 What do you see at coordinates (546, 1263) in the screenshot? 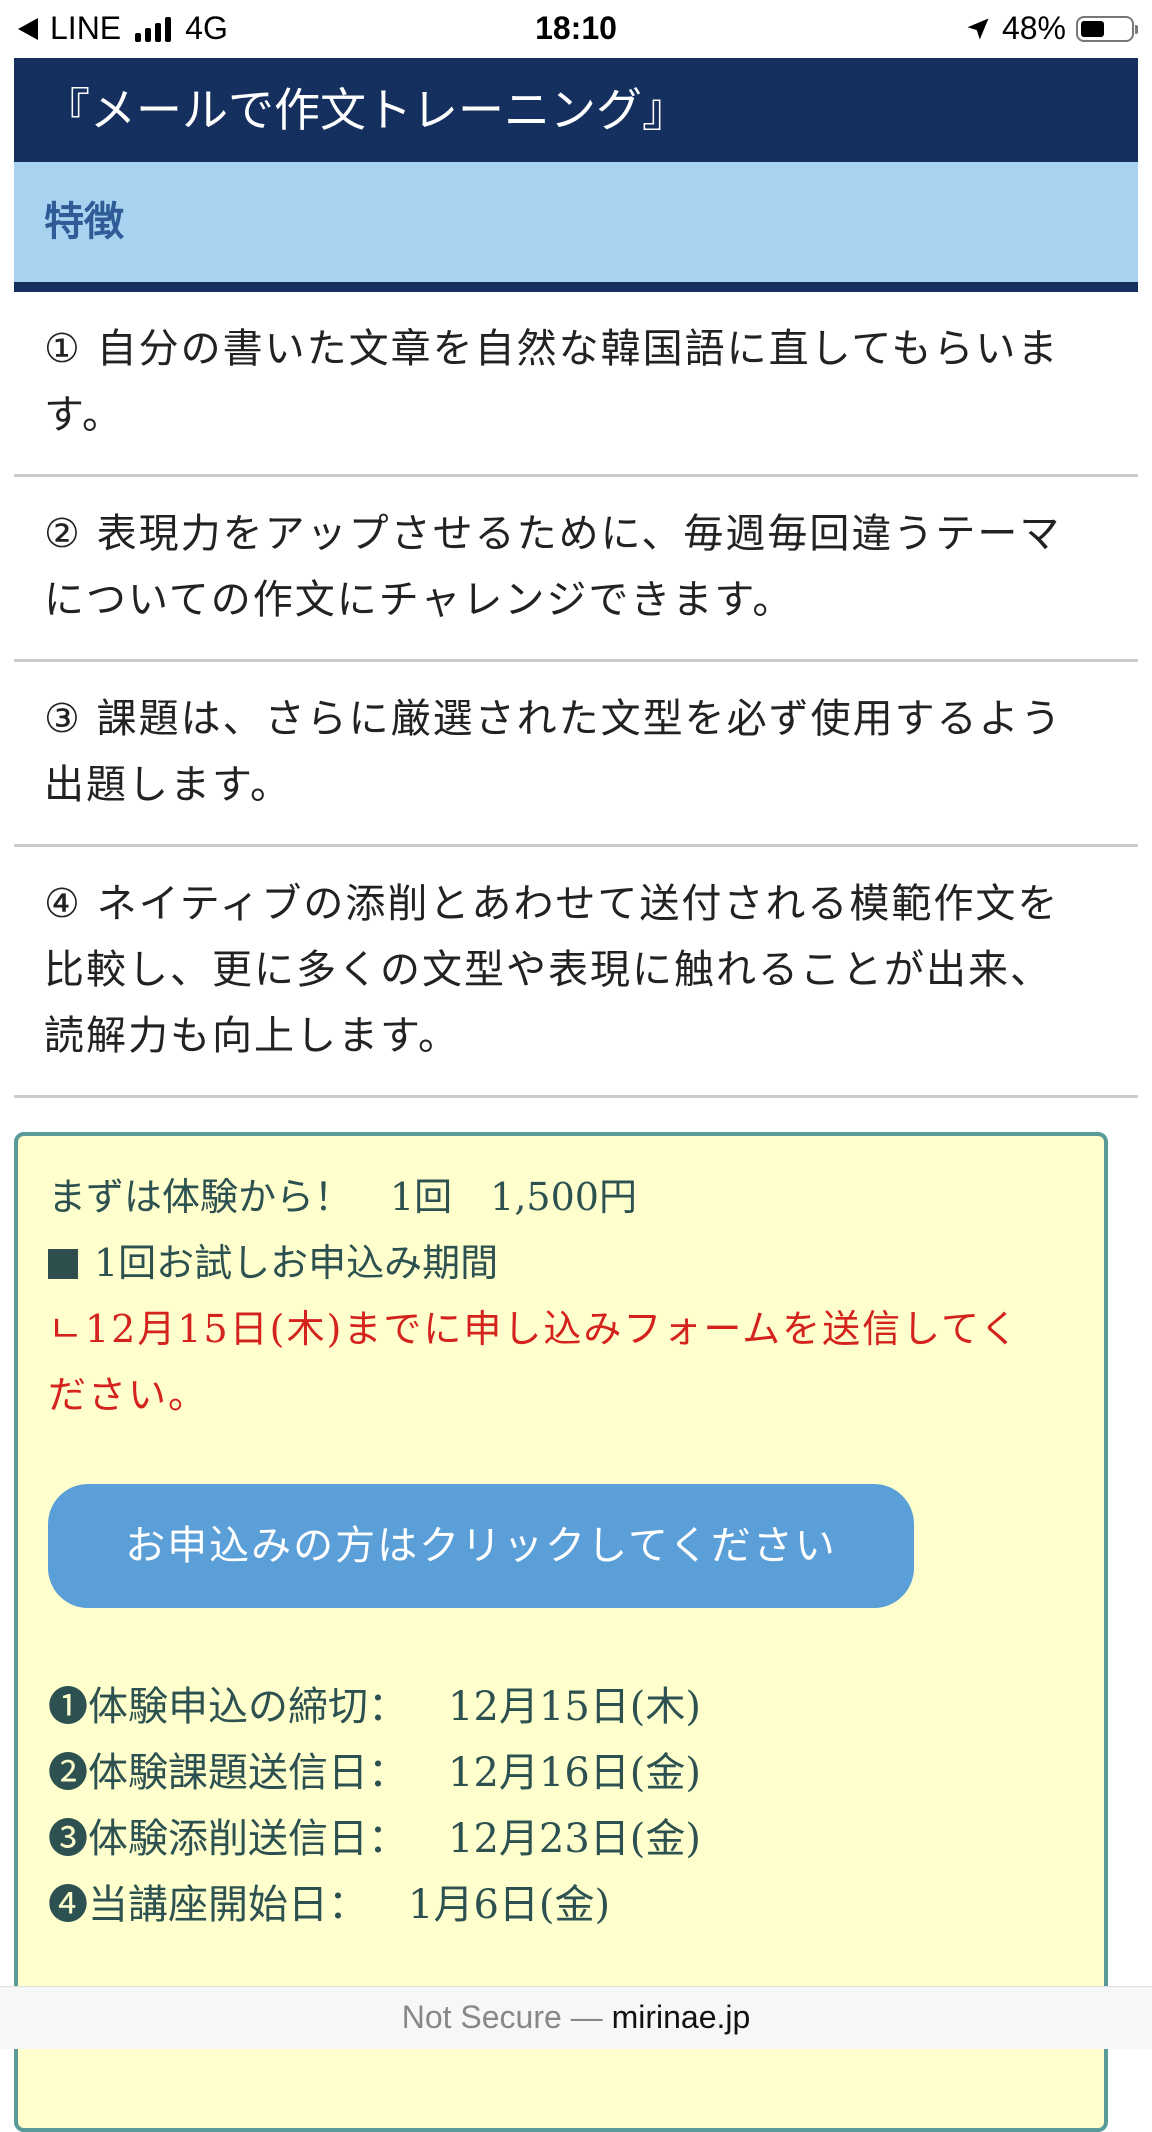
I see `application-period-line: 1回お試しお申込み期間` at bounding box center [546, 1263].